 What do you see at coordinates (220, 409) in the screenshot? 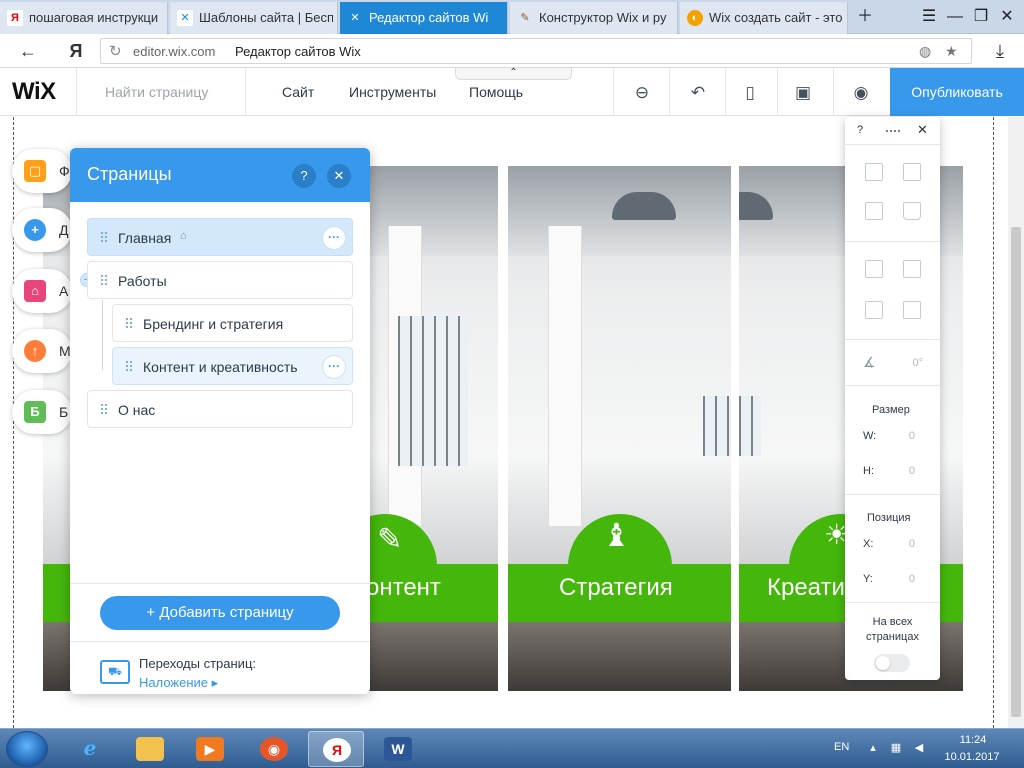
I see `page-item-about: О нас` at bounding box center [220, 409].